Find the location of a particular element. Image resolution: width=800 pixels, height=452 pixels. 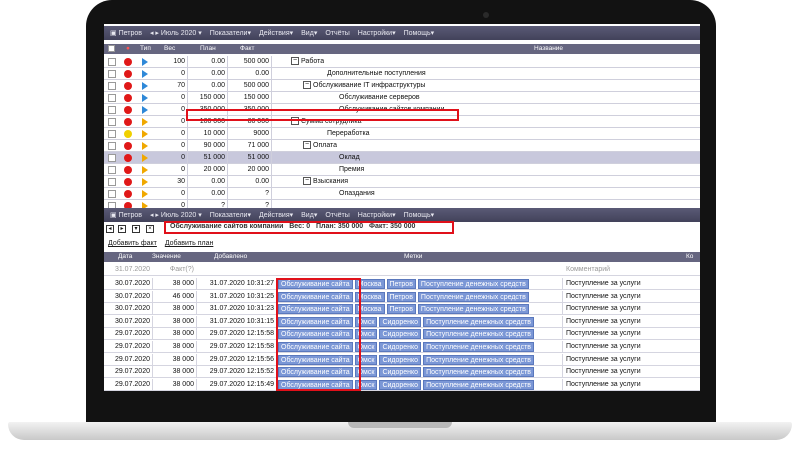

close-icon: × is located at coordinates (150, 229).